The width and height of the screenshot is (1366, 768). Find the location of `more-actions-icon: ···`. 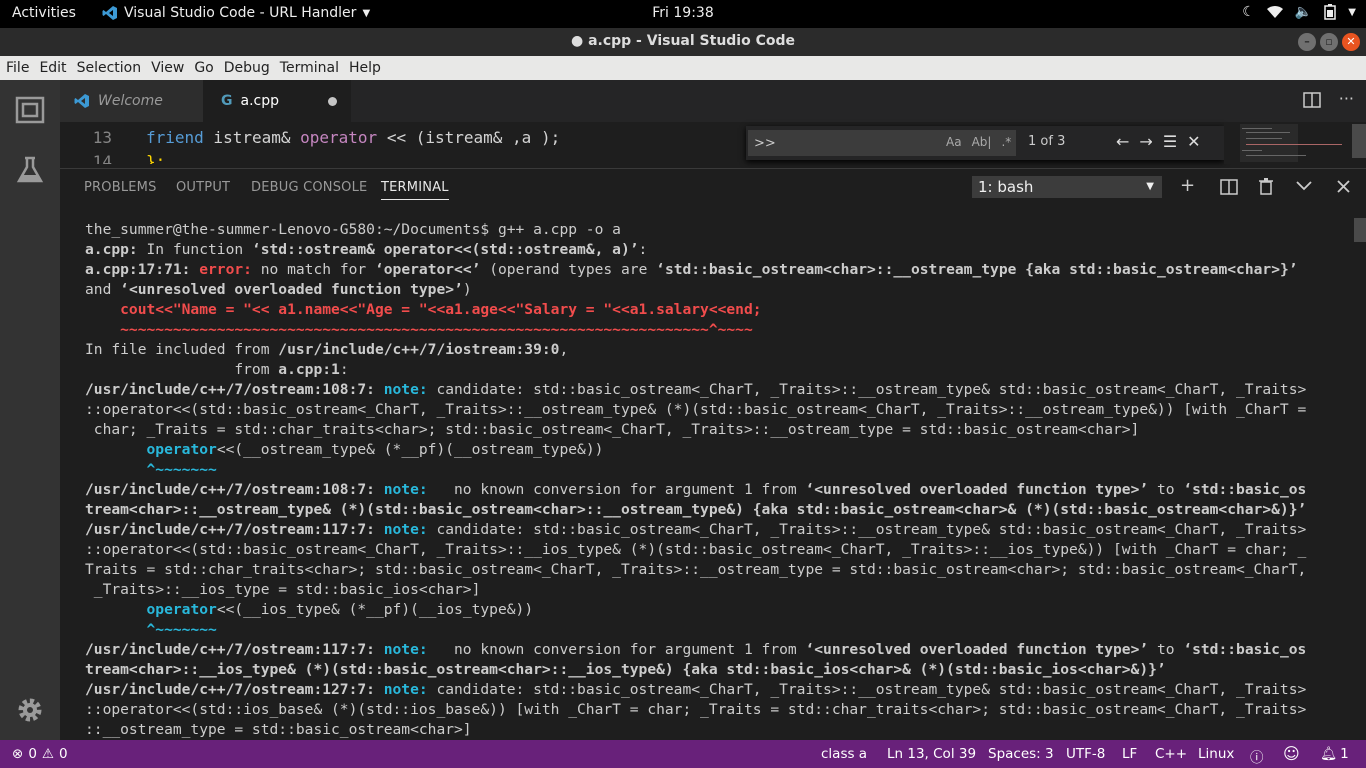

more-actions-icon: ··· is located at coordinates (1346, 99).